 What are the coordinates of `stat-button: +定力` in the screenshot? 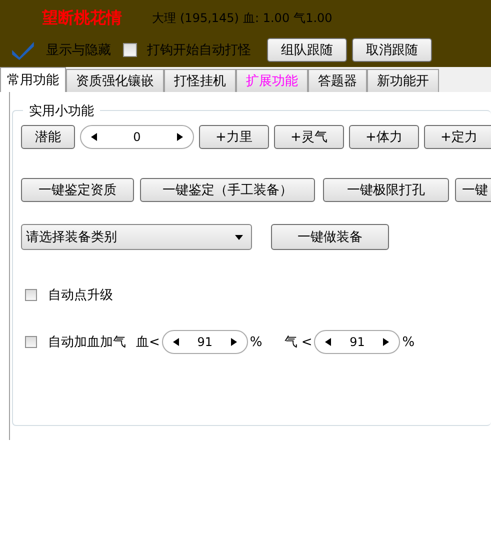 It's located at (457, 137).